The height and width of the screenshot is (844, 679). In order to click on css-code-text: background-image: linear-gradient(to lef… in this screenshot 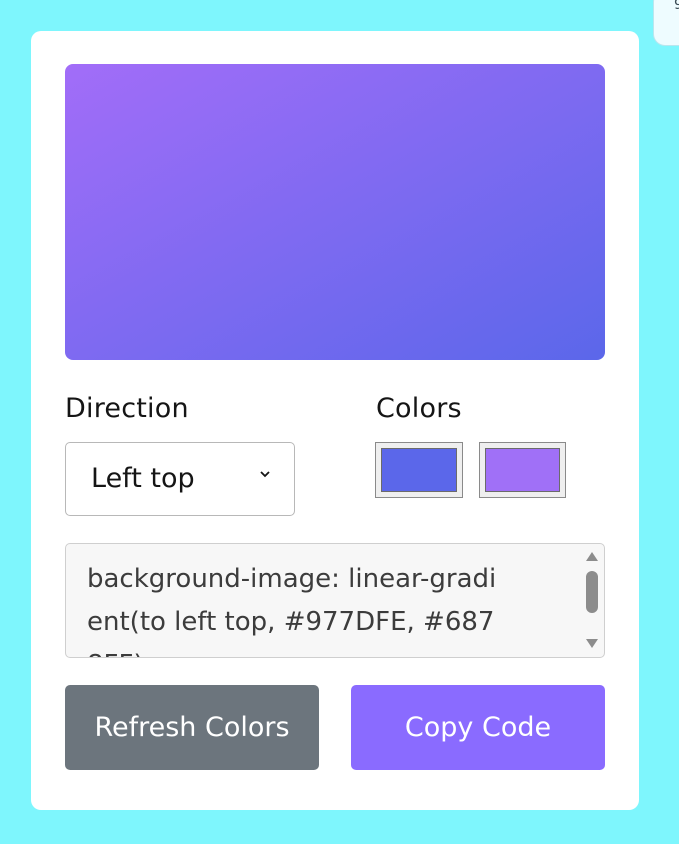, I will do `click(292, 610)`.